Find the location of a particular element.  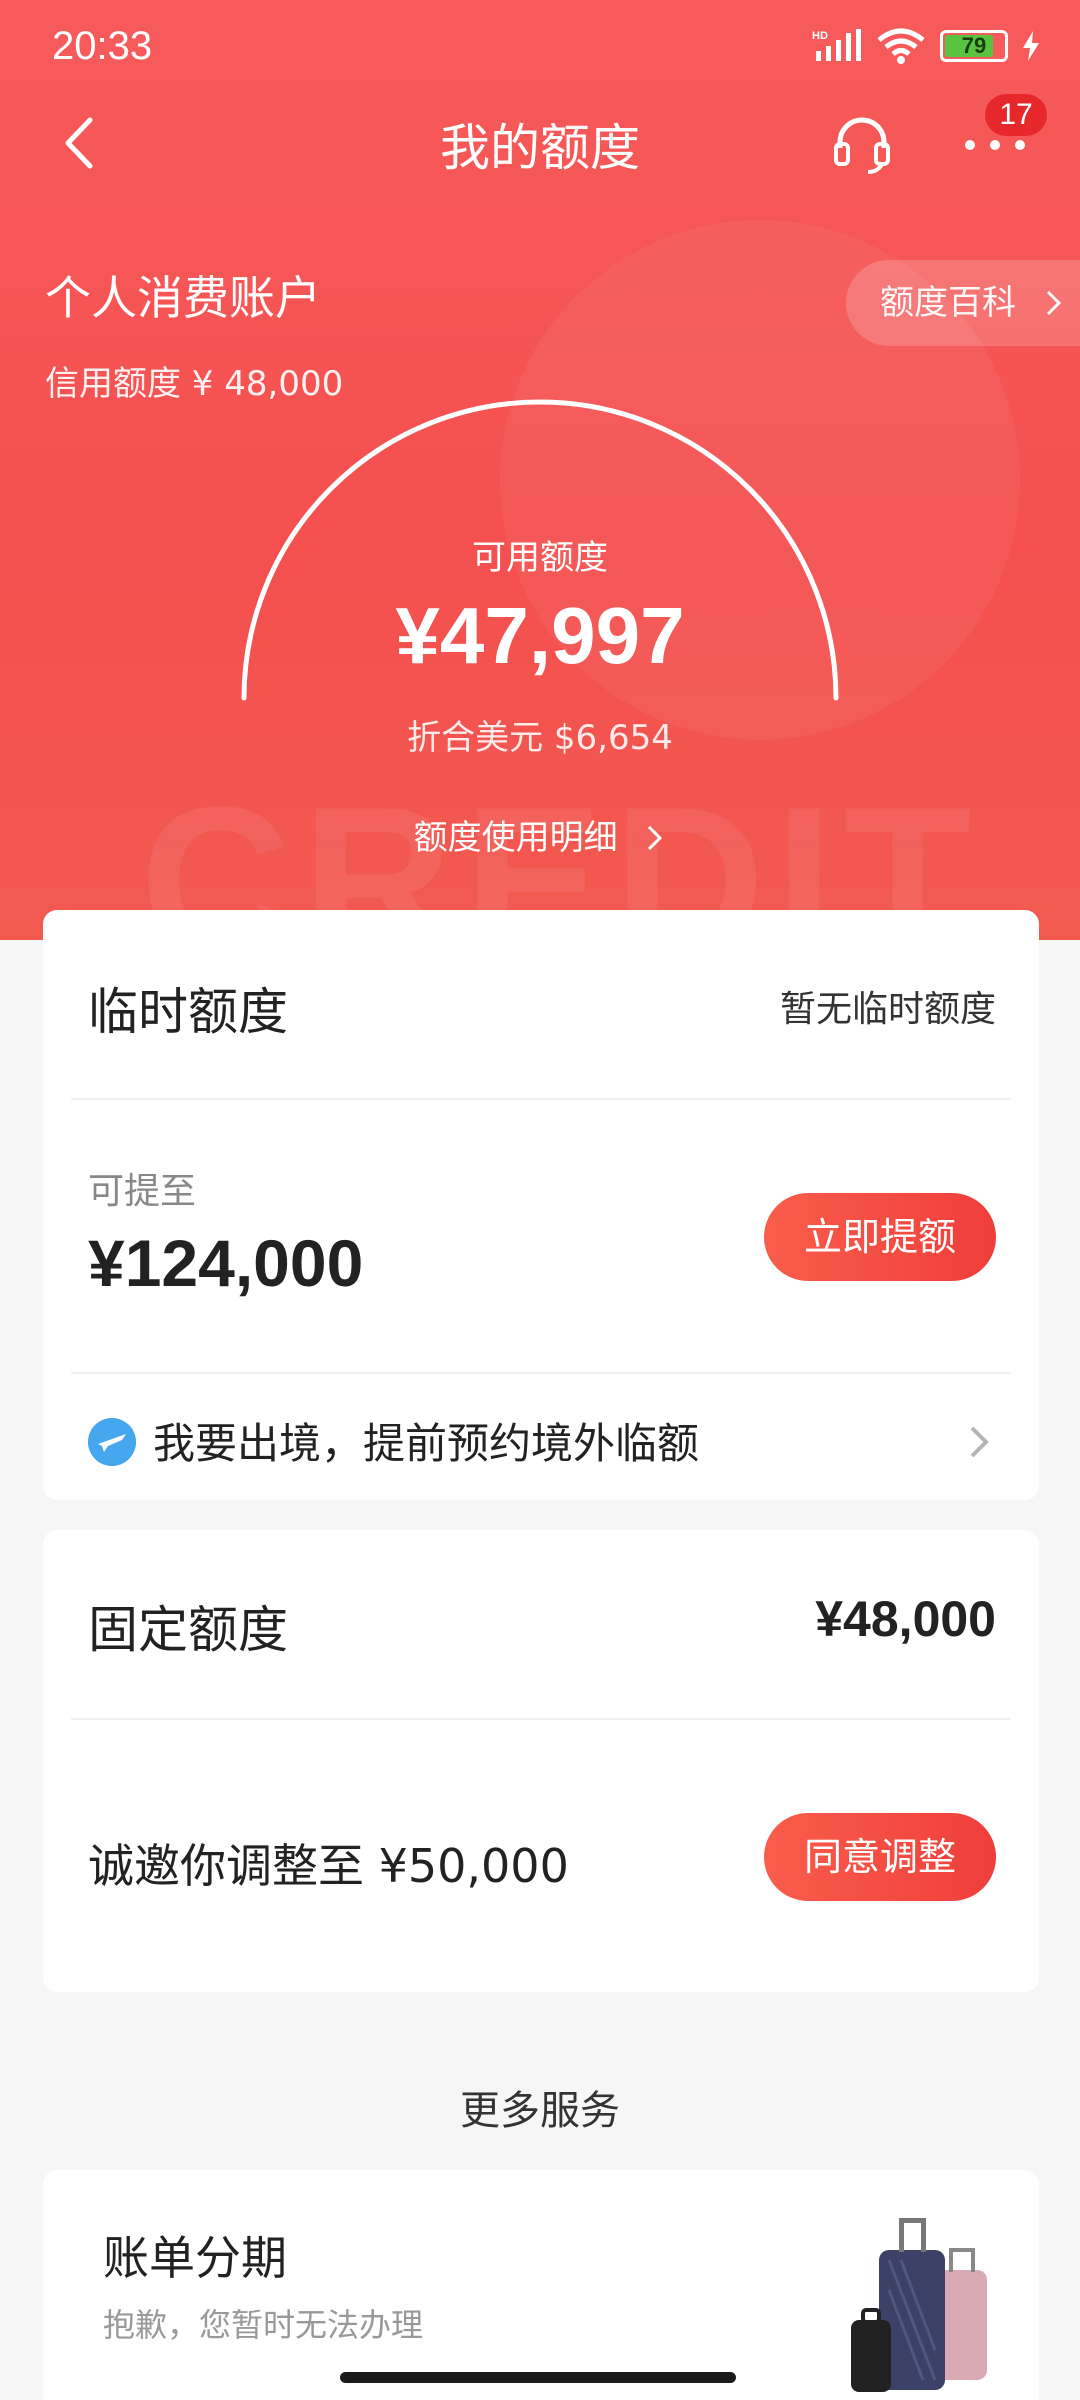

adjust-invitation-text: 诚邀你调整至 ¥50,000 is located at coordinates (328, 1866).